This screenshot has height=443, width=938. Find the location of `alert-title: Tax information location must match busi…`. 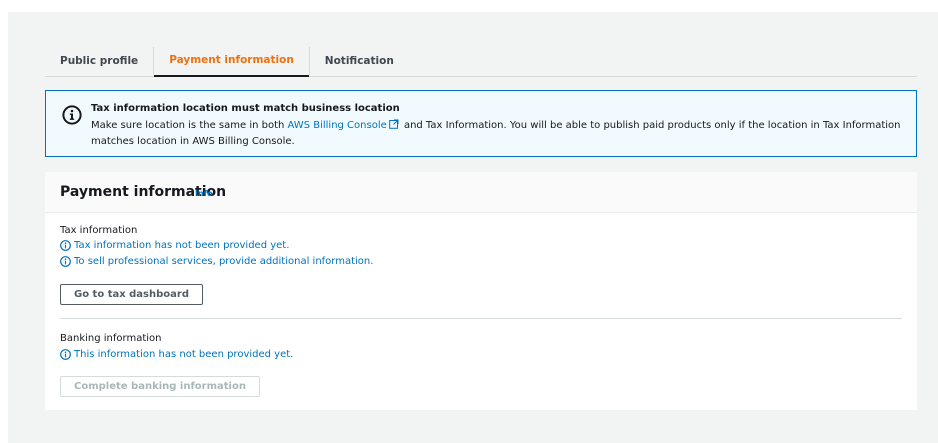

alert-title: Tax information location must match busi… is located at coordinates (245, 108).